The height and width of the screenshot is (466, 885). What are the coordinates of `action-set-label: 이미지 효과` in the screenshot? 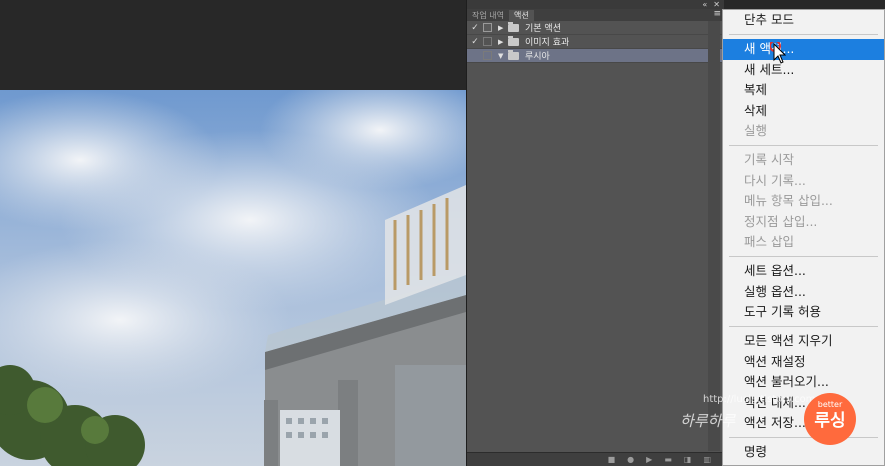 It's located at (547, 43).